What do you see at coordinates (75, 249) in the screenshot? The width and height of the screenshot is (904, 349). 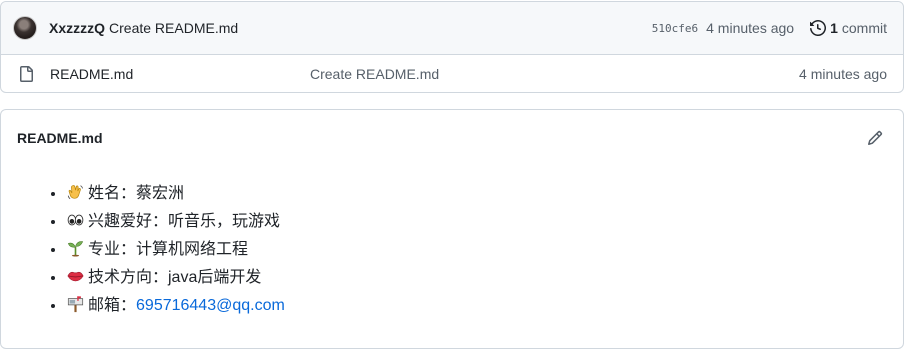 I see `seedling-icon` at bounding box center [75, 249].